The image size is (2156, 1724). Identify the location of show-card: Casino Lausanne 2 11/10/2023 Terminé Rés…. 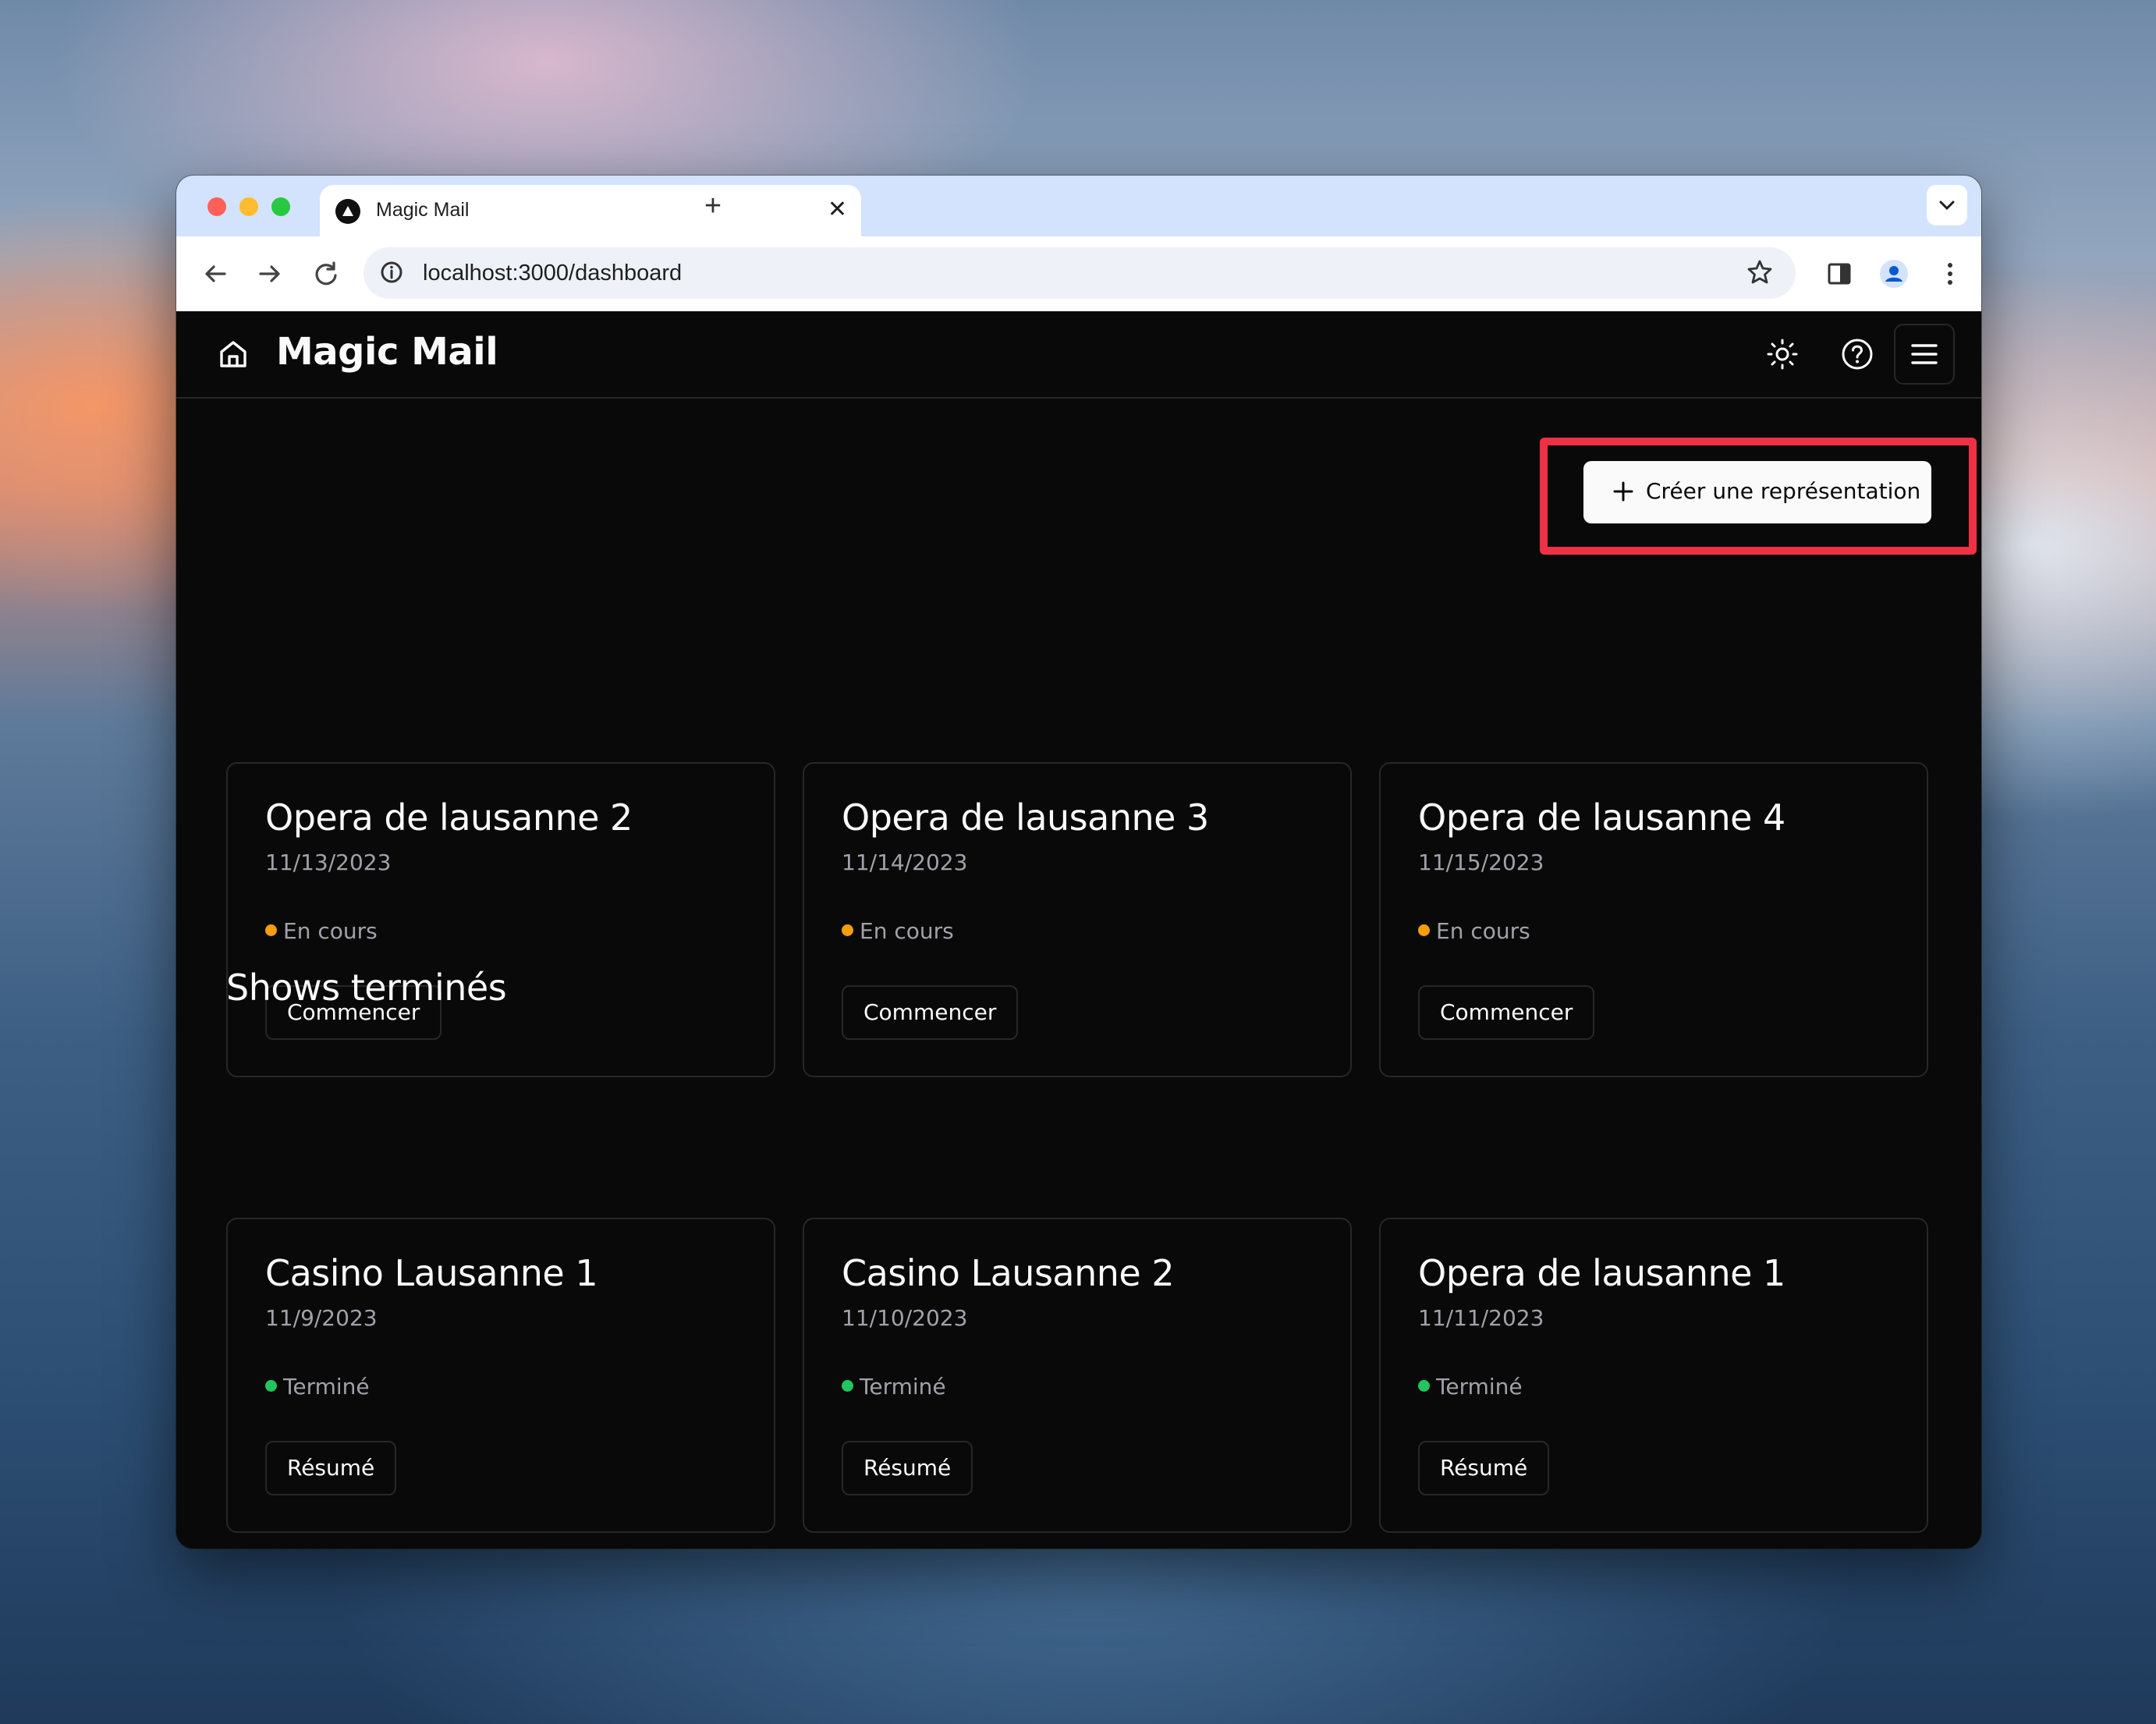
(1077, 1375).